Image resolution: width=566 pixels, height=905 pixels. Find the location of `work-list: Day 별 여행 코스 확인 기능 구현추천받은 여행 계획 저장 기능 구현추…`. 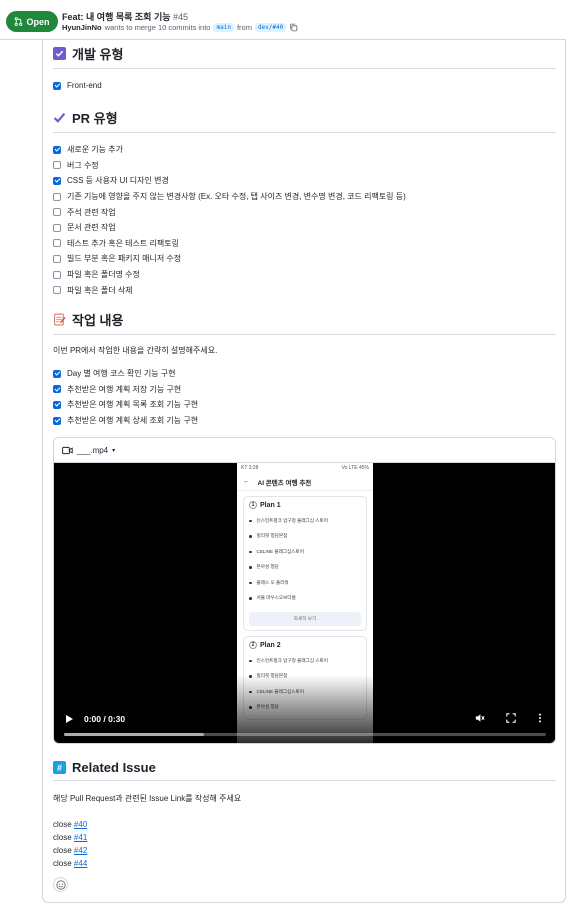

work-list: Day 별 여행 코스 확인 기능 구현추천받은 여행 계획 저장 기능 구현추… is located at coordinates (304, 397).